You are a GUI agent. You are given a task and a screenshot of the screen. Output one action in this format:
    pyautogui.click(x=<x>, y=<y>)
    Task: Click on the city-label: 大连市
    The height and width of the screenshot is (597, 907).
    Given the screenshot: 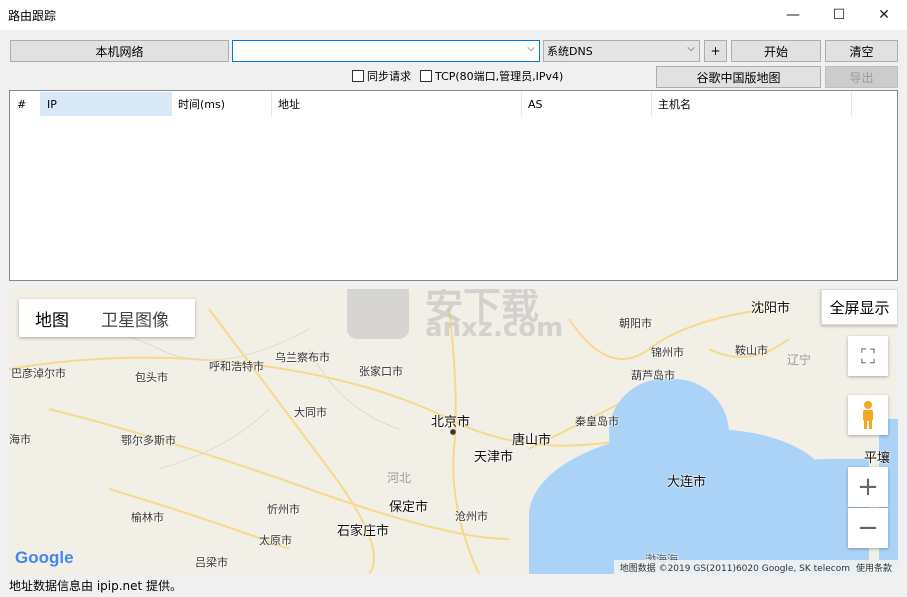 What is the action you would take?
    pyautogui.click(x=687, y=482)
    